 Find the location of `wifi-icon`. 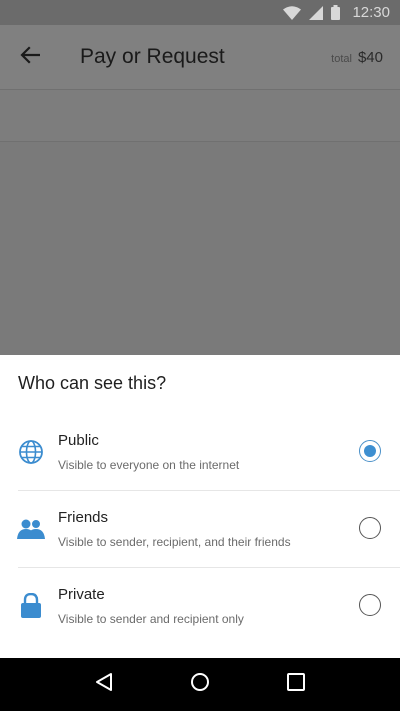

wifi-icon is located at coordinates (292, 12).